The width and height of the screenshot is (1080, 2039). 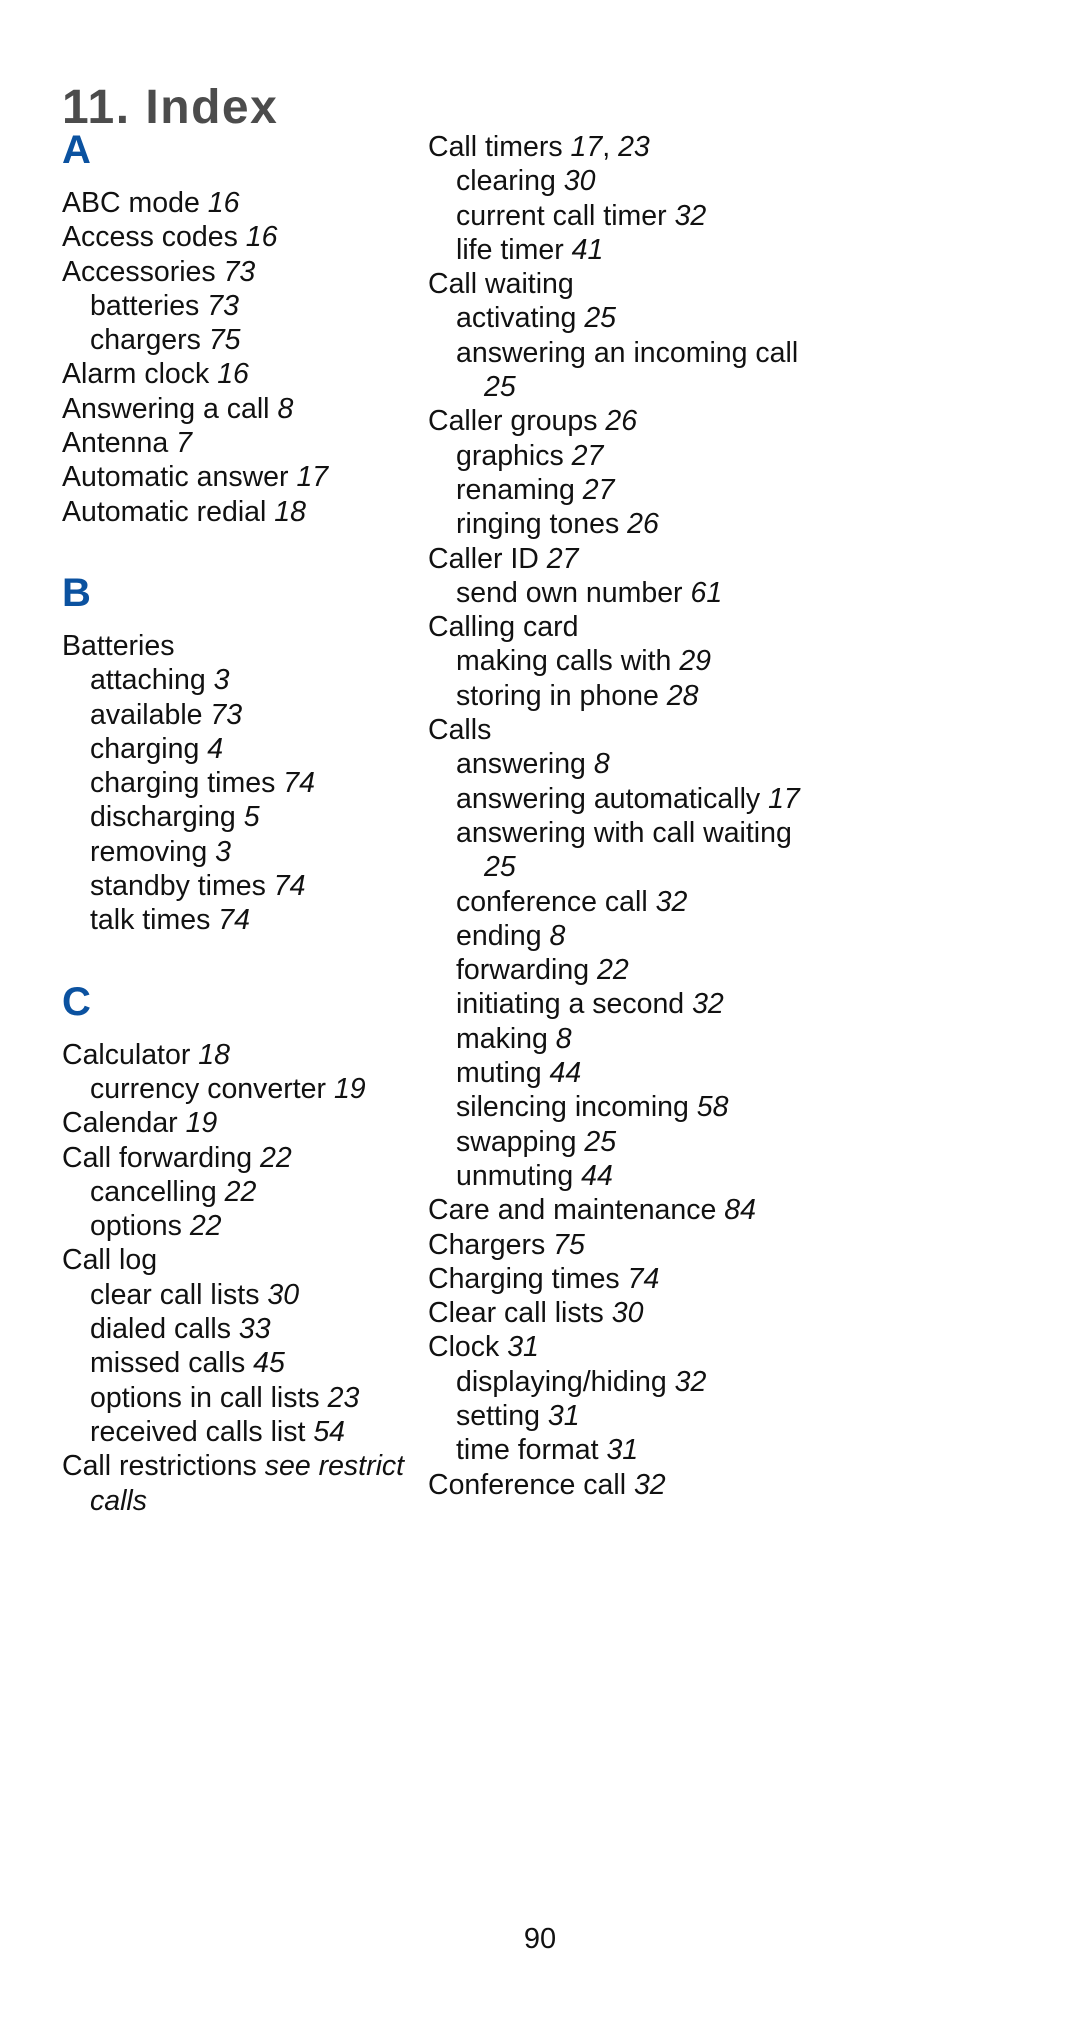 I want to click on index-entry: Automatic answer 17, so click(x=242, y=477).